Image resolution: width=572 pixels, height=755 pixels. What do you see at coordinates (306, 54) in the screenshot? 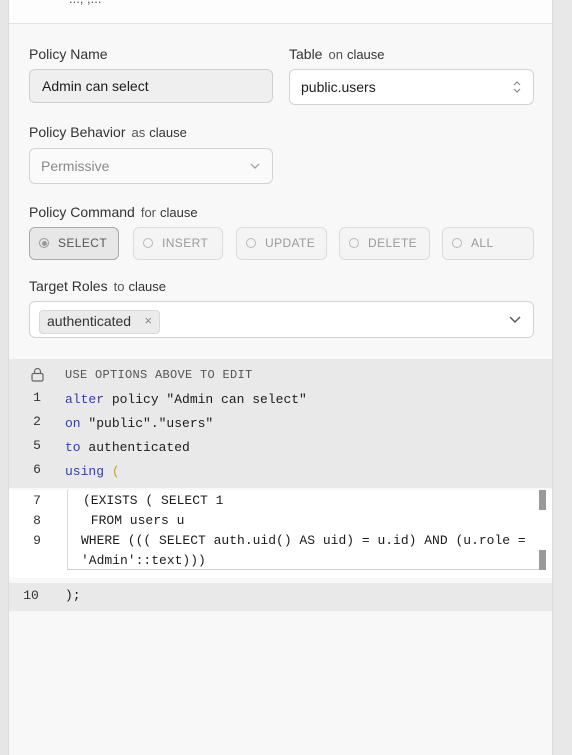
I see `table-label-text: Table` at bounding box center [306, 54].